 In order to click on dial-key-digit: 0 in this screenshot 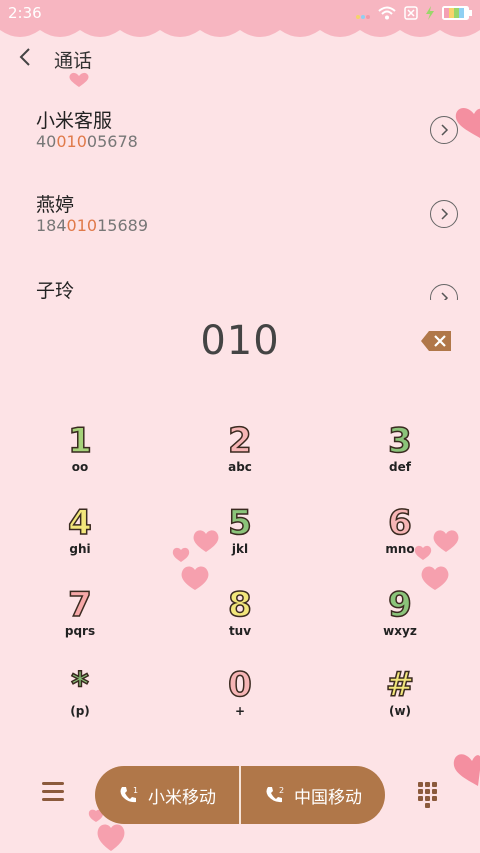, I will do `click(239, 685)`.